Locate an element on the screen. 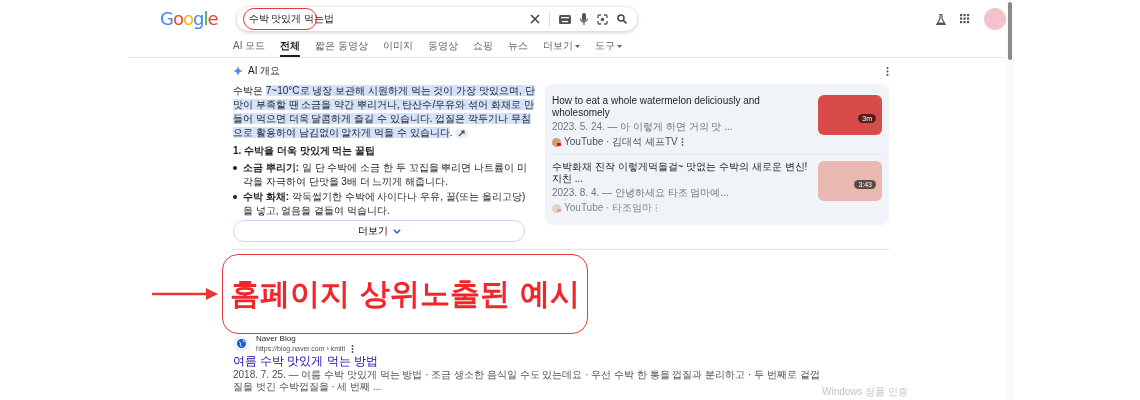 Image resolution: width=1140 pixels, height=400 pixels. video-title: How to eat a whole watermelon deliciously and wholesomely is located at coordinates (682, 107).